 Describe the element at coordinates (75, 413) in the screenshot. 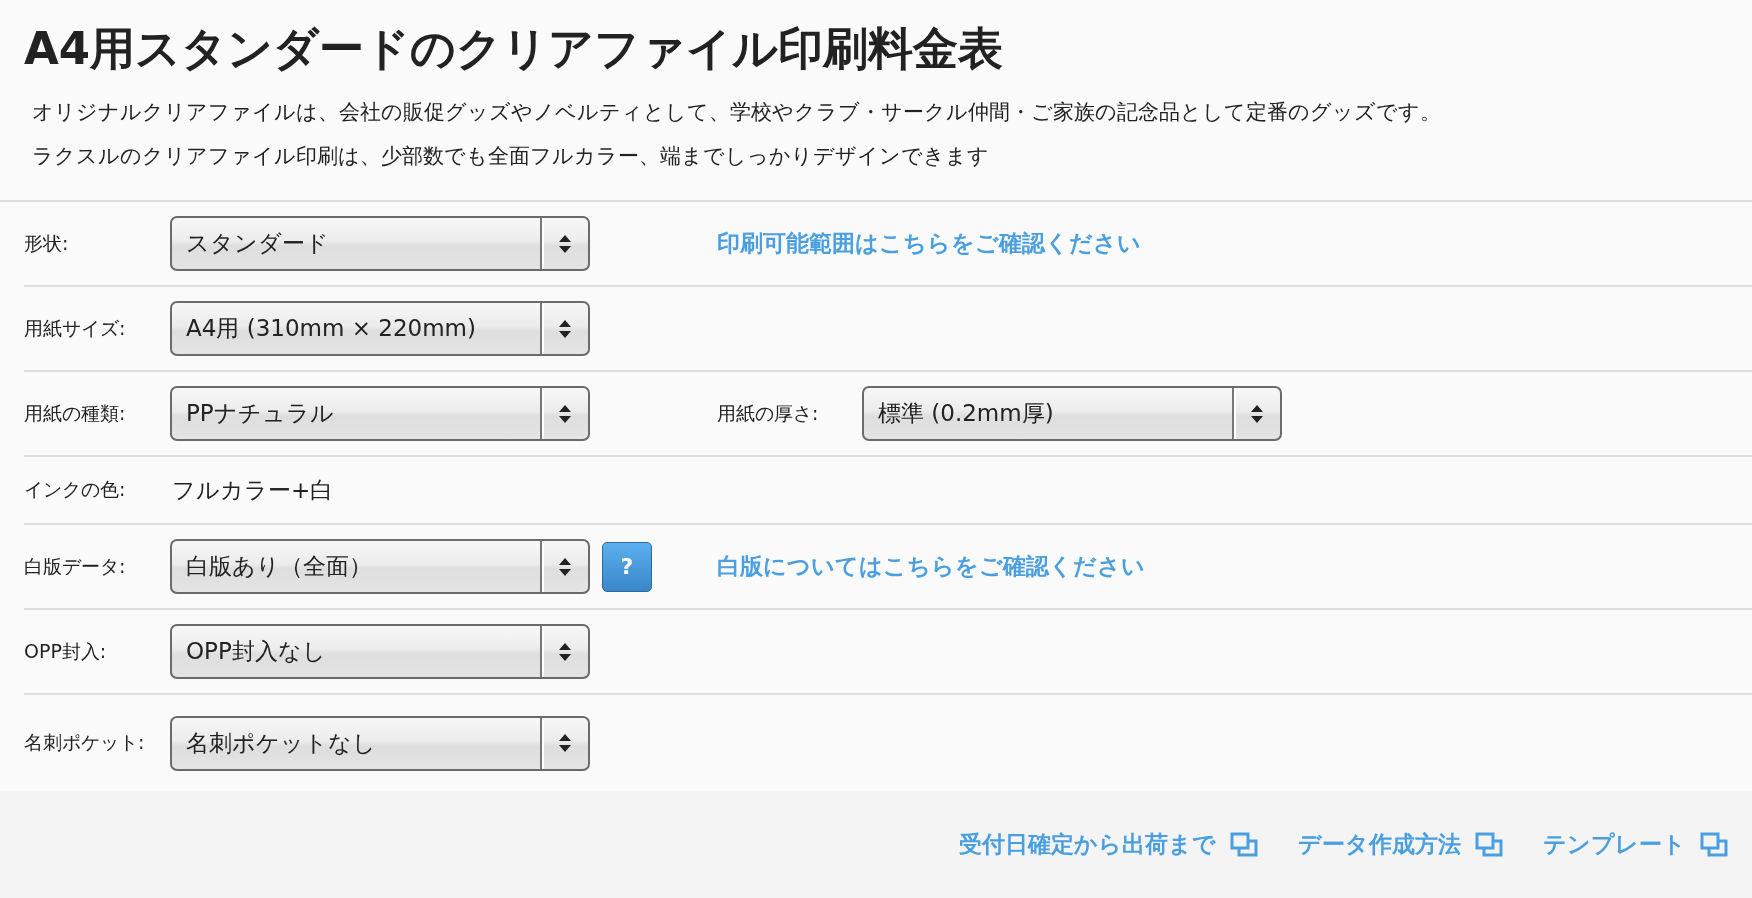

I see `field-label: 用紙の種類:` at that location.